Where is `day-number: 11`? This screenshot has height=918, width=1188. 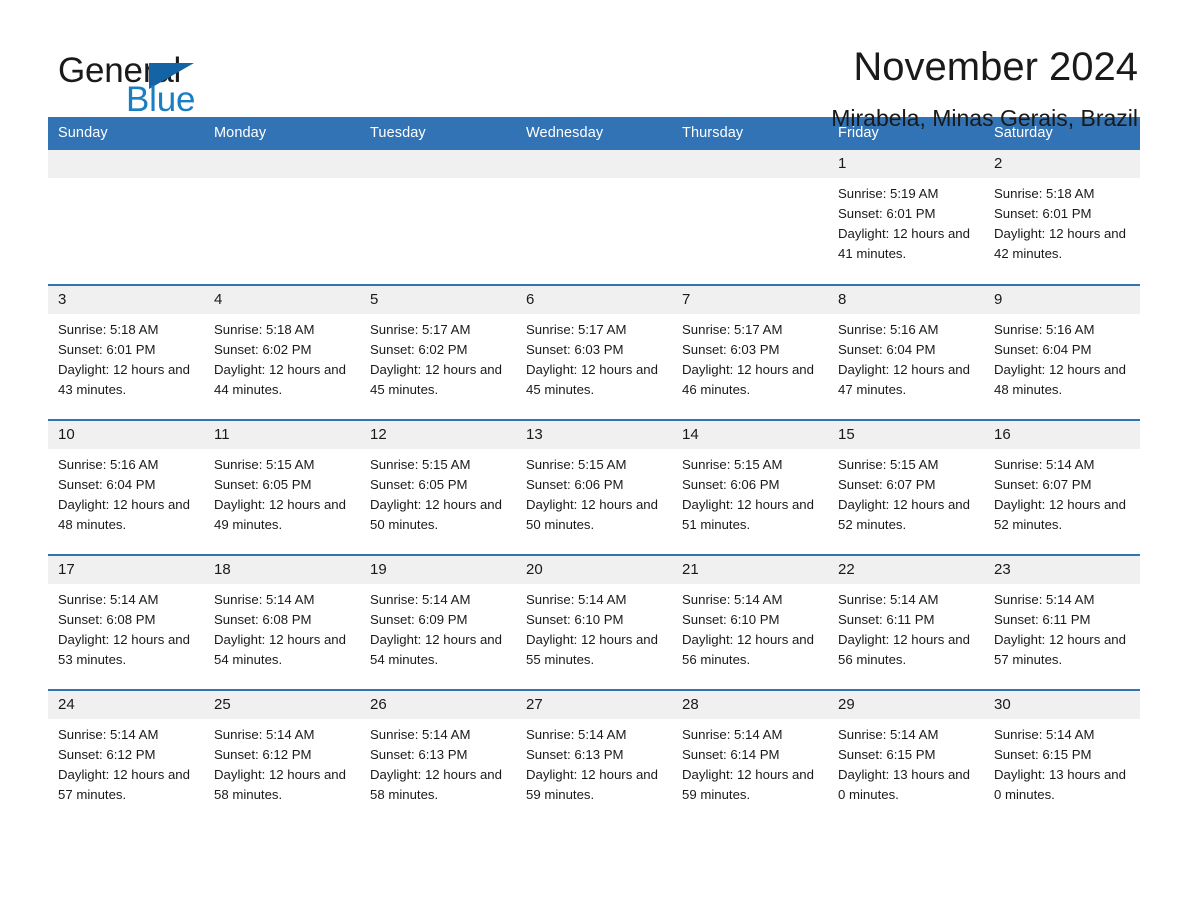 day-number: 11 is located at coordinates (282, 435).